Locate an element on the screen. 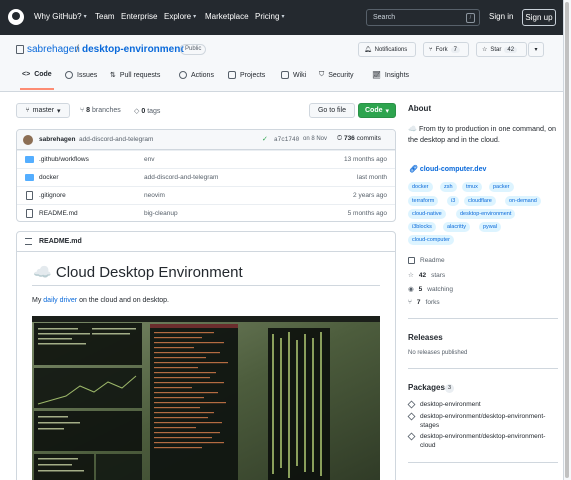 This screenshot has width=571, height=480. nav-marketplace: Marketplace is located at coordinates (227, 16).